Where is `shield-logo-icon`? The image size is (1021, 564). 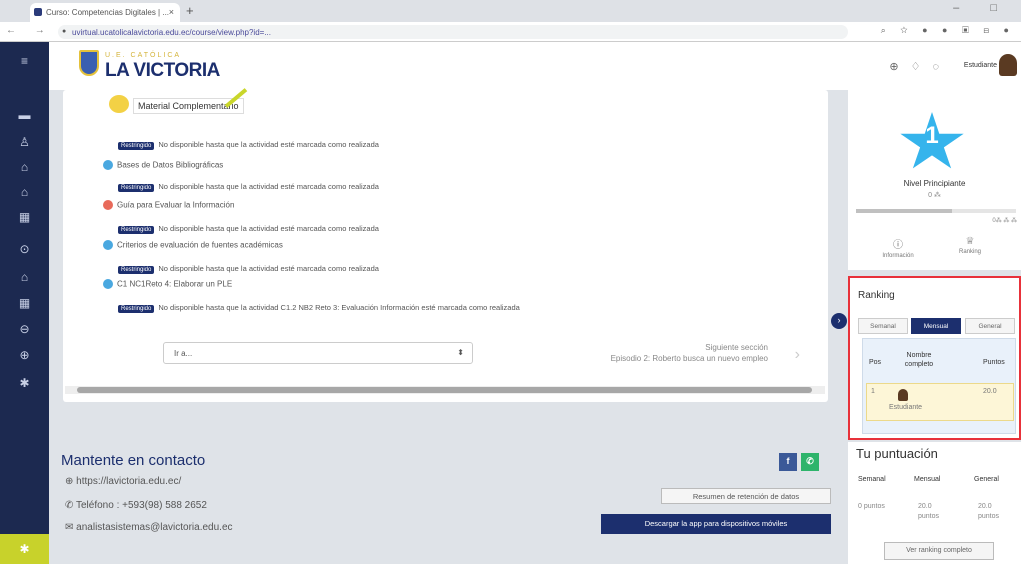 shield-logo-icon is located at coordinates (89, 63).